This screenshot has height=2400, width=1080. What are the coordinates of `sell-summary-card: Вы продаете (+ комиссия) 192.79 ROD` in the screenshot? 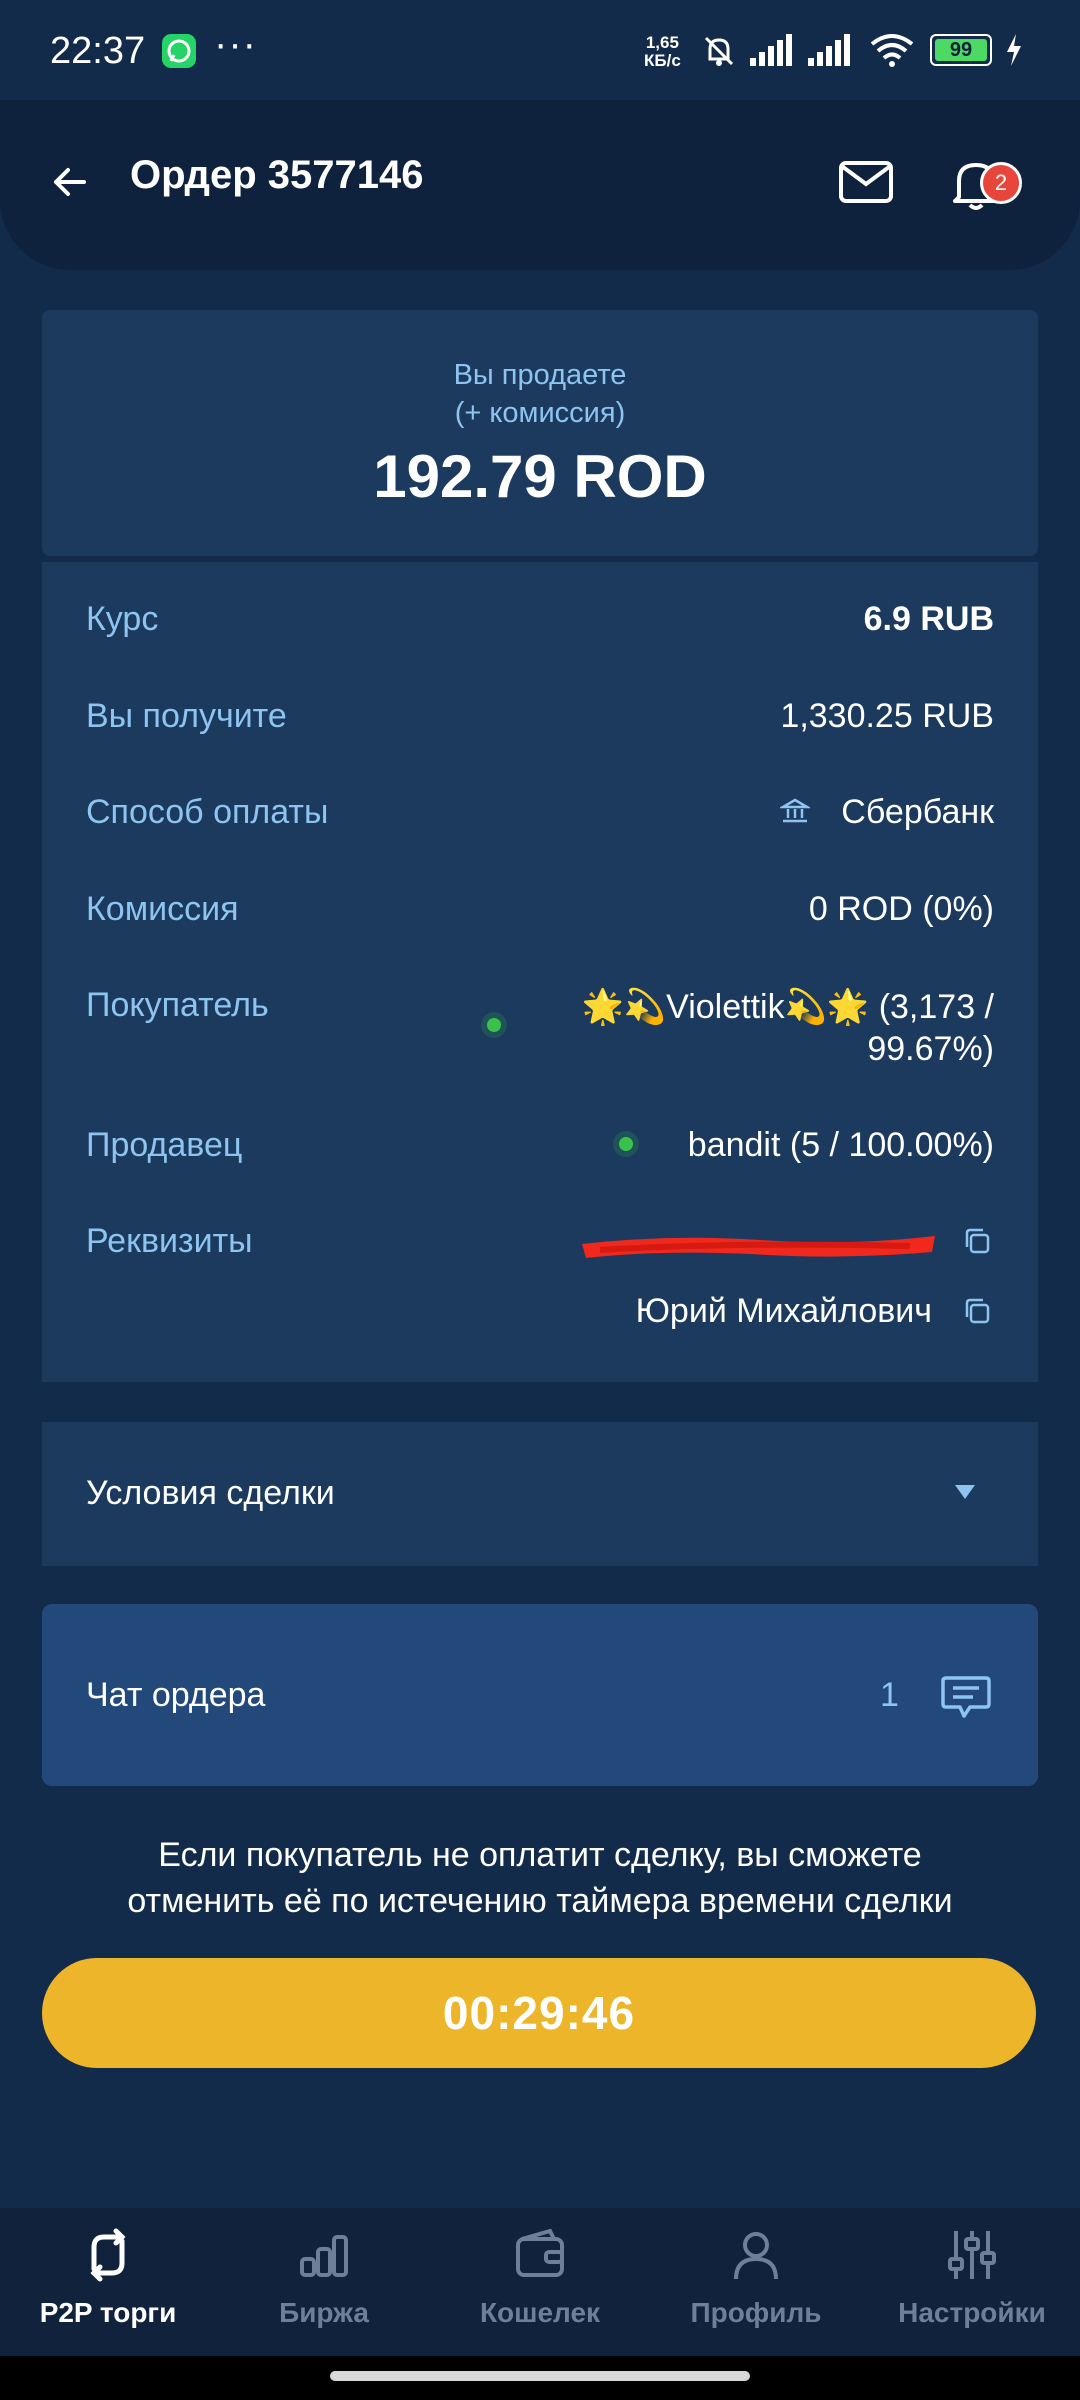 It's located at (540, 433).